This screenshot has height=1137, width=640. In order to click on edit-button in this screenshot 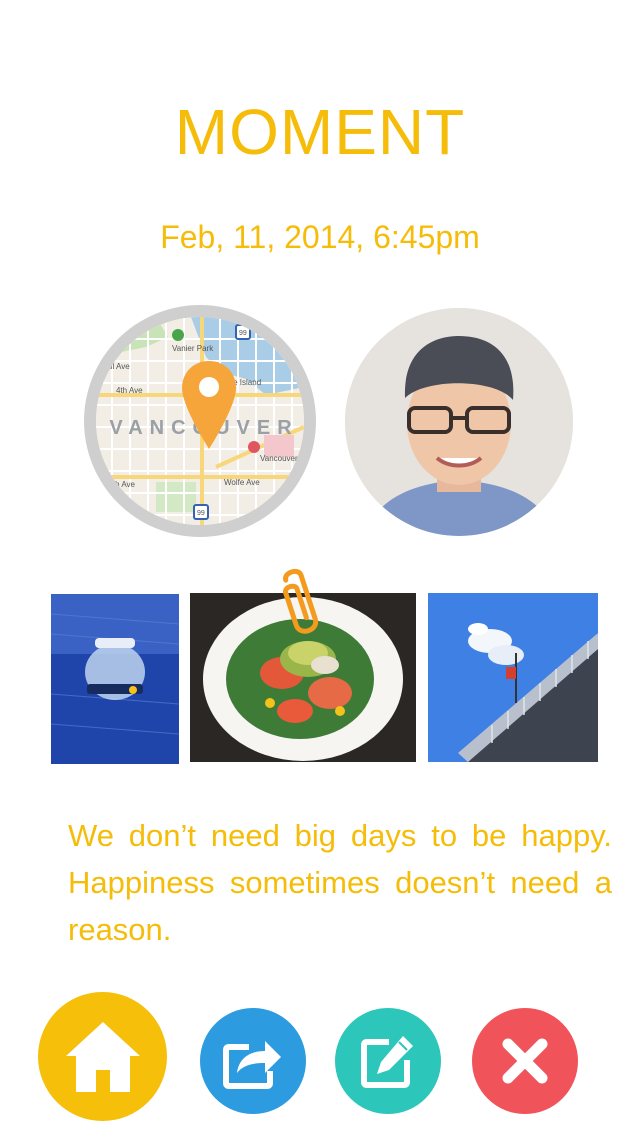, I will do `click(388, 1061)`.